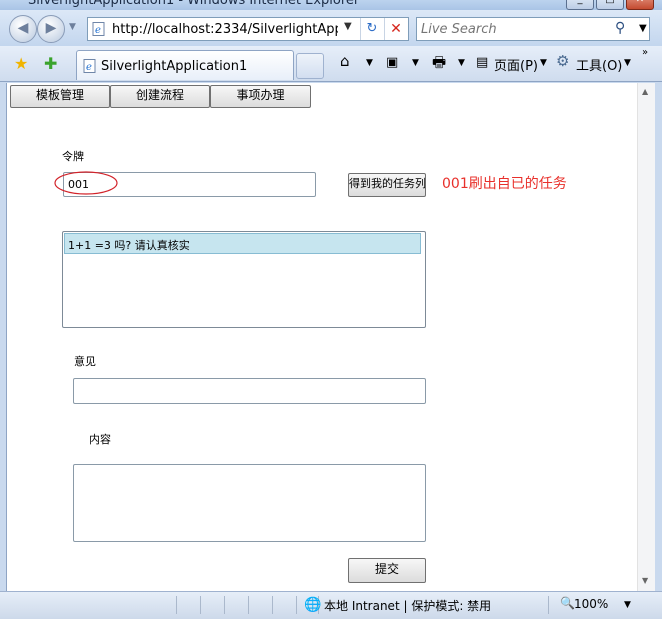  I want to click on zoom-level: 100%, so click(591, 604).